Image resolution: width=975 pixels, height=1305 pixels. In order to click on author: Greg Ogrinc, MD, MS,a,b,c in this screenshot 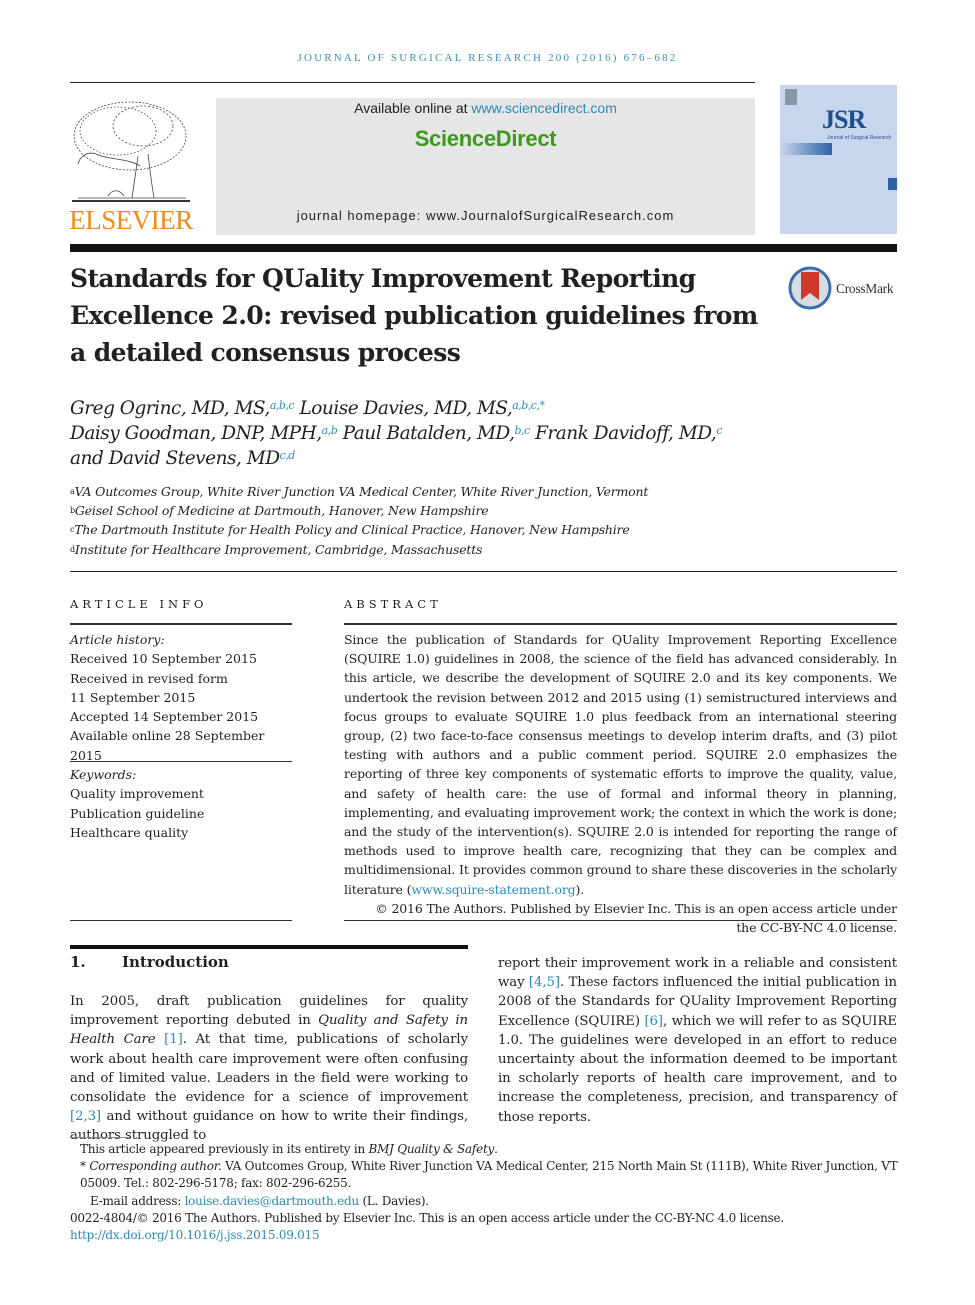, I will do `click(182, 408)`.